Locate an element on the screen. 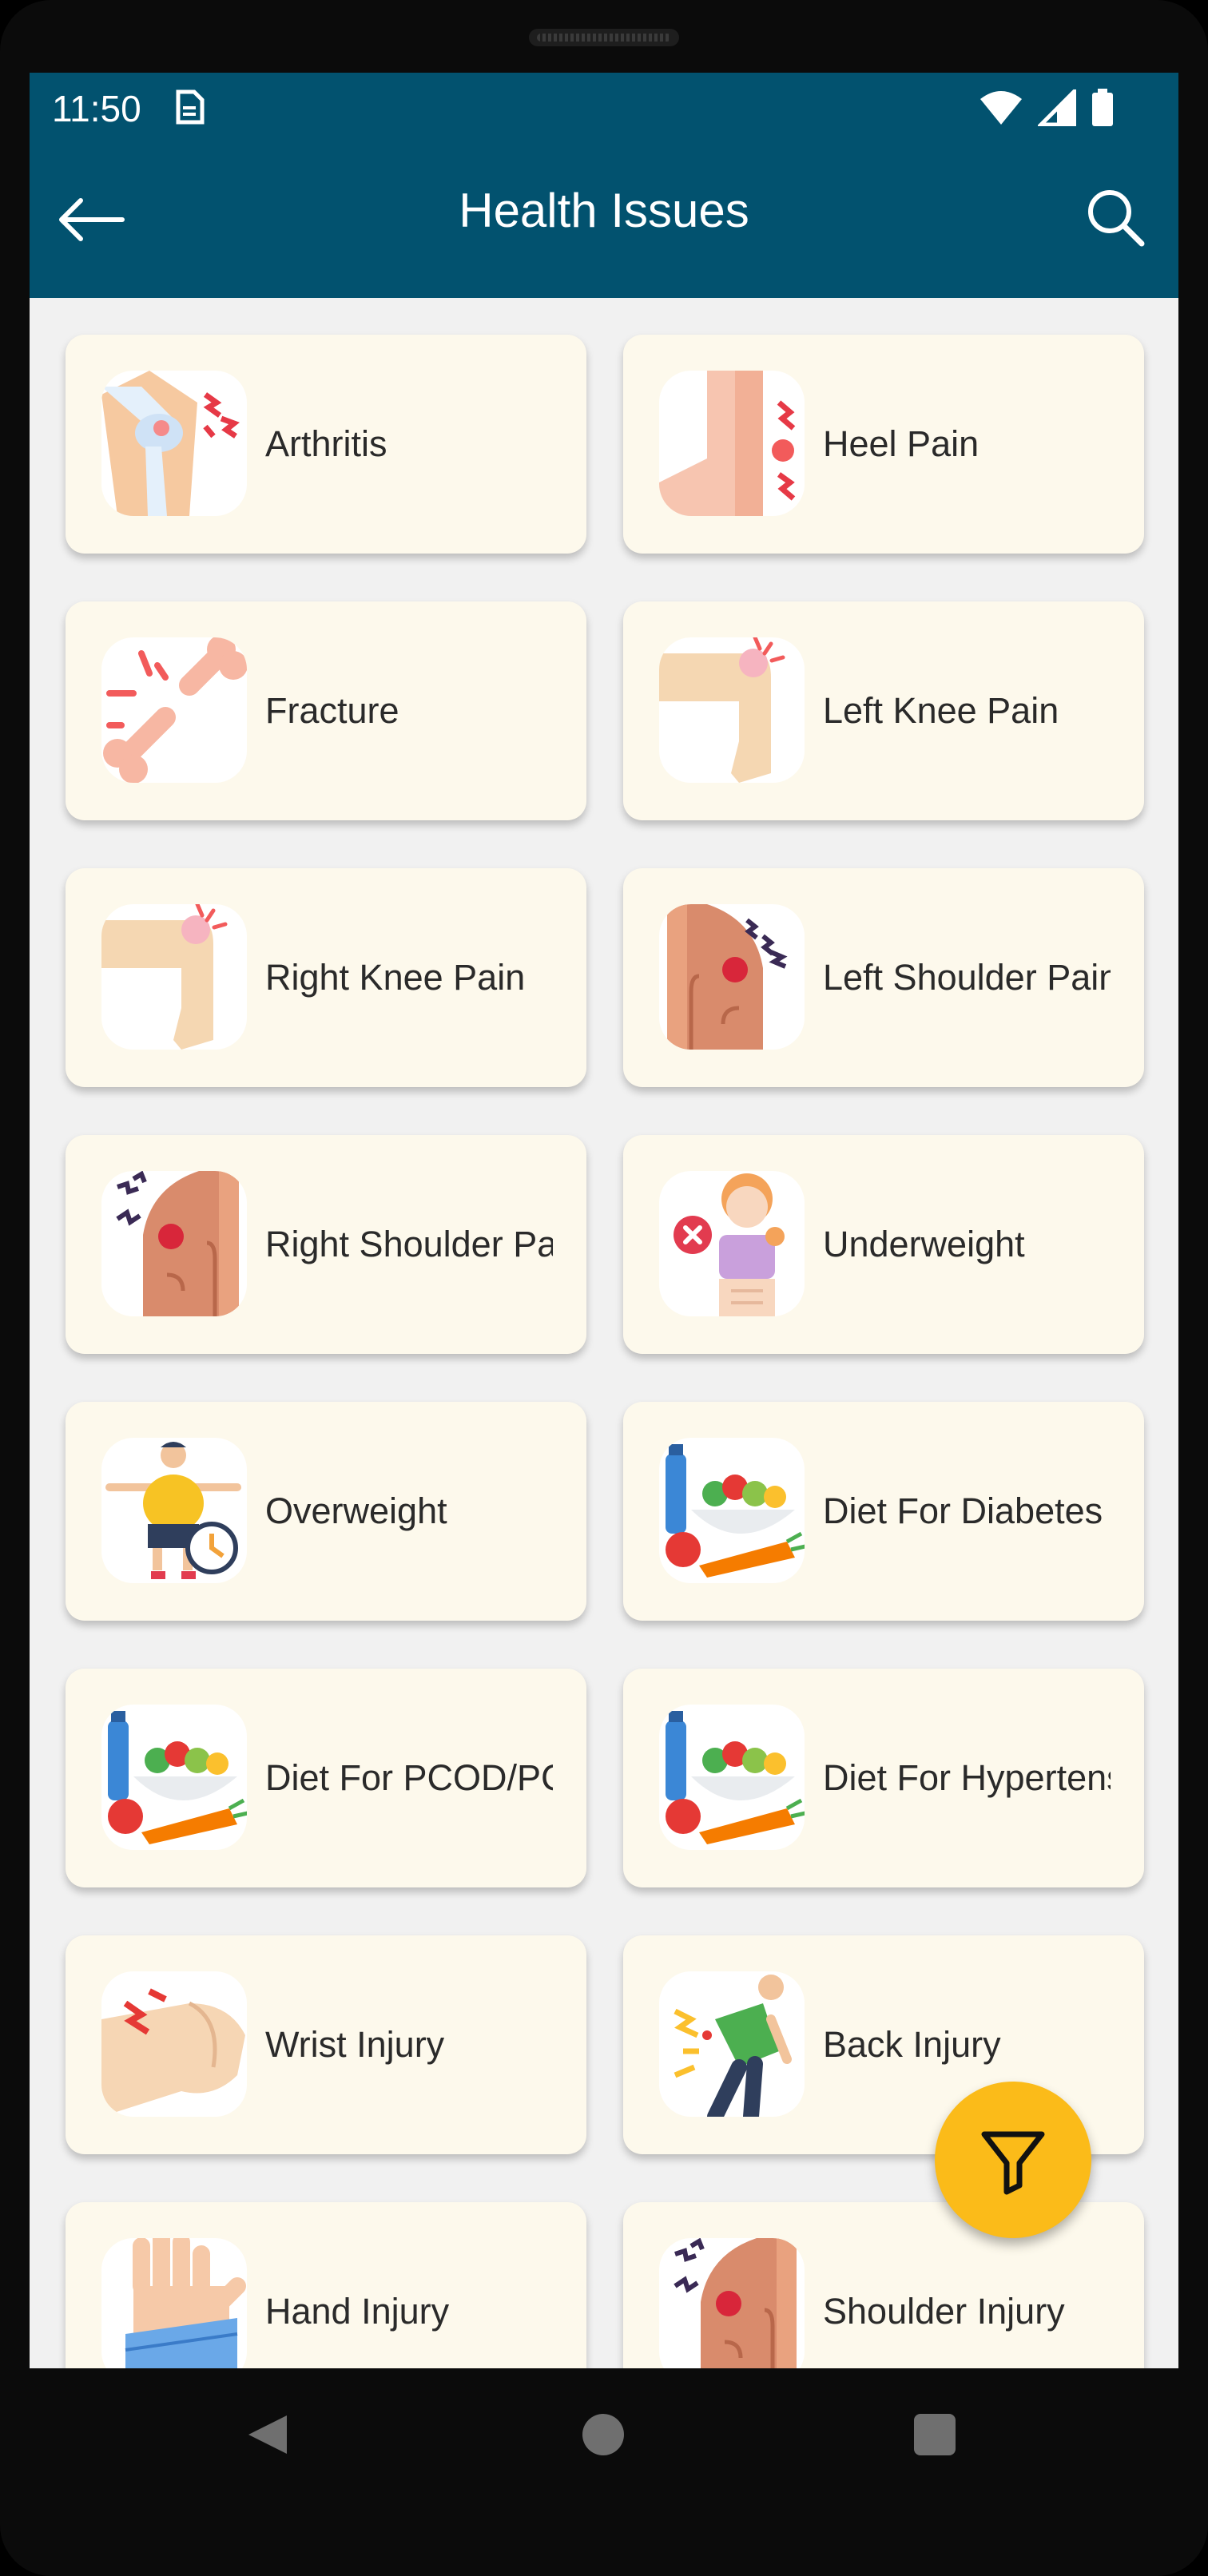 This screenshot has height=2576, width=1208. app-bar: Health Issues is located at coordinates (604, 220).